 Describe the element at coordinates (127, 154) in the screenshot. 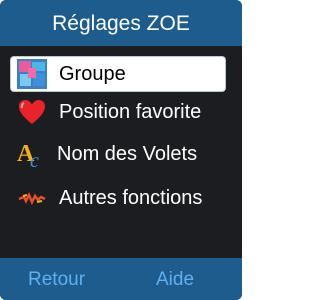

I see `menu-item-label: Nom des Volets` at that location.